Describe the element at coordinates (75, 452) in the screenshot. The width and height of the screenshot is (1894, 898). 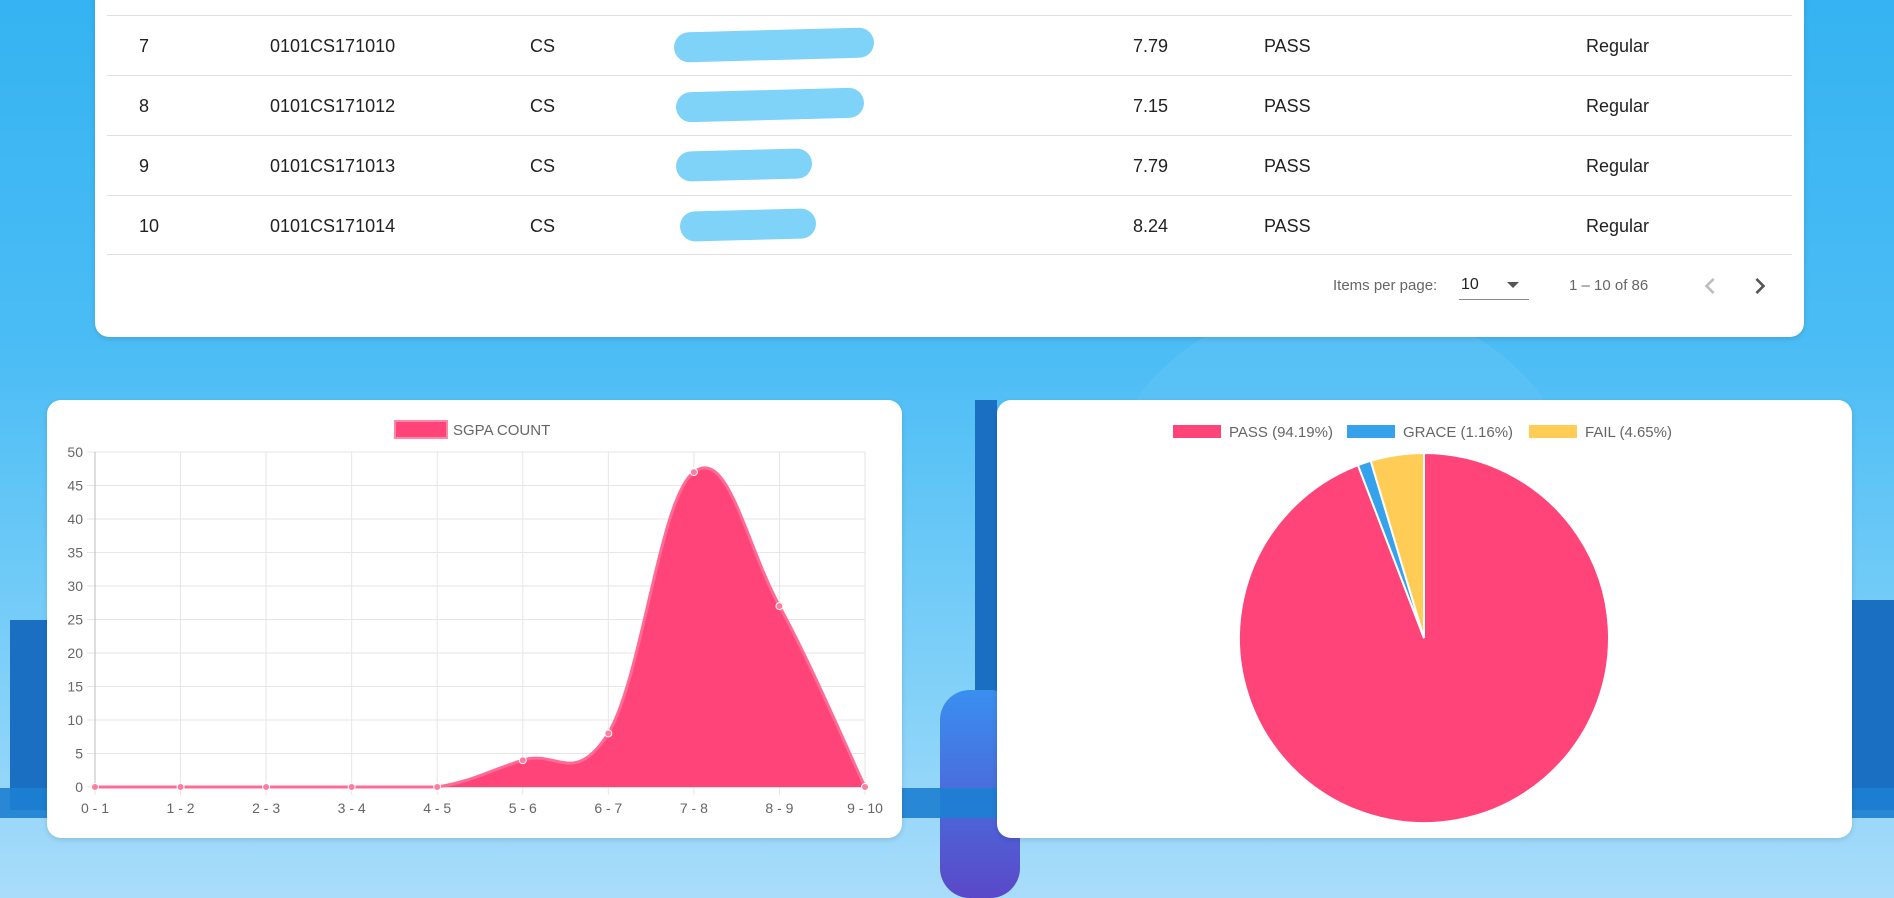
I see `y-tick-label: 50` at that location.